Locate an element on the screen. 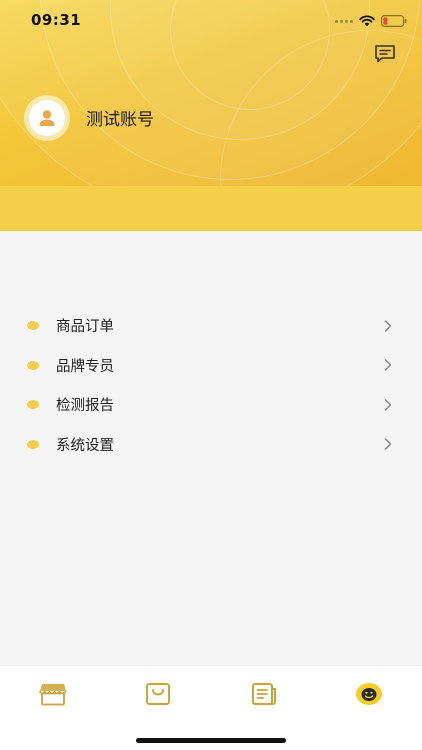 Image resolution: width=422 pixels, height=750 pixels. shopping-bag-icon is located at coordinates (158, 694).